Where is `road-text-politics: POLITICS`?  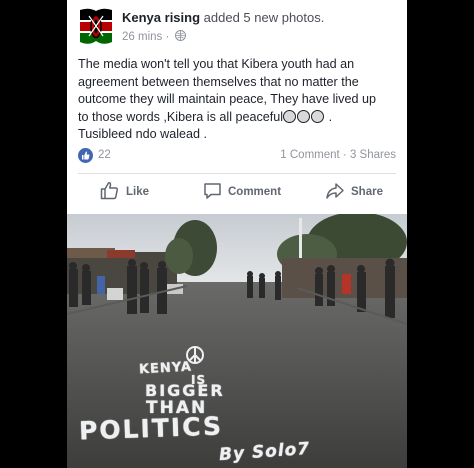 road-text-politics: POLITICS is located at coordinates (151, 428).